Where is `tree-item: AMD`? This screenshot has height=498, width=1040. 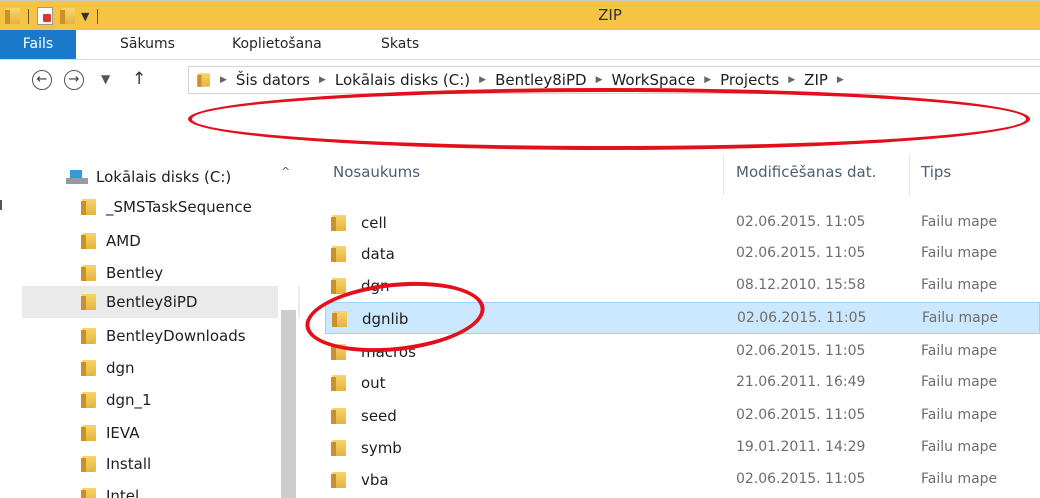
tree-item: AMD is located at coordinates (176, 241).